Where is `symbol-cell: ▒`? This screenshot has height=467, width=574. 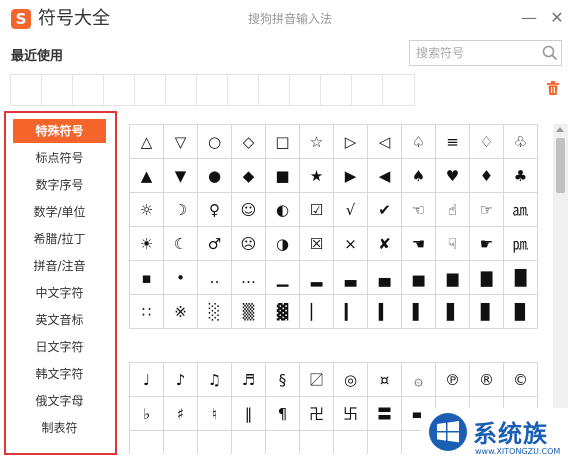
symbol-cell: ▒ is located at coordinates (248, 311).